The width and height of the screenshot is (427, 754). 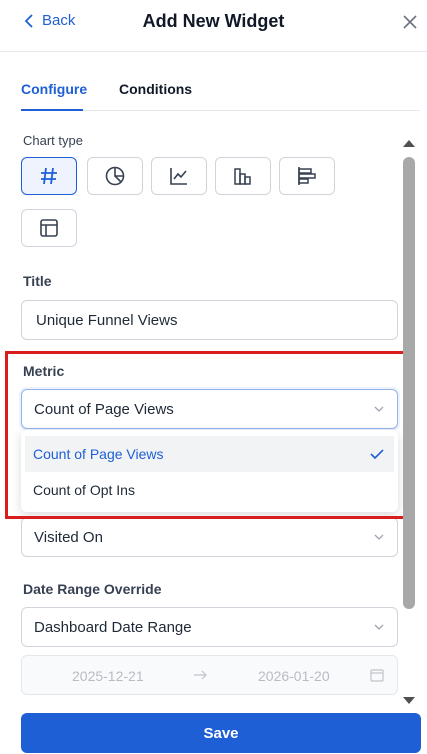 I want to click on title-input: Unique Funnel Views, so click(x=209, y=320).